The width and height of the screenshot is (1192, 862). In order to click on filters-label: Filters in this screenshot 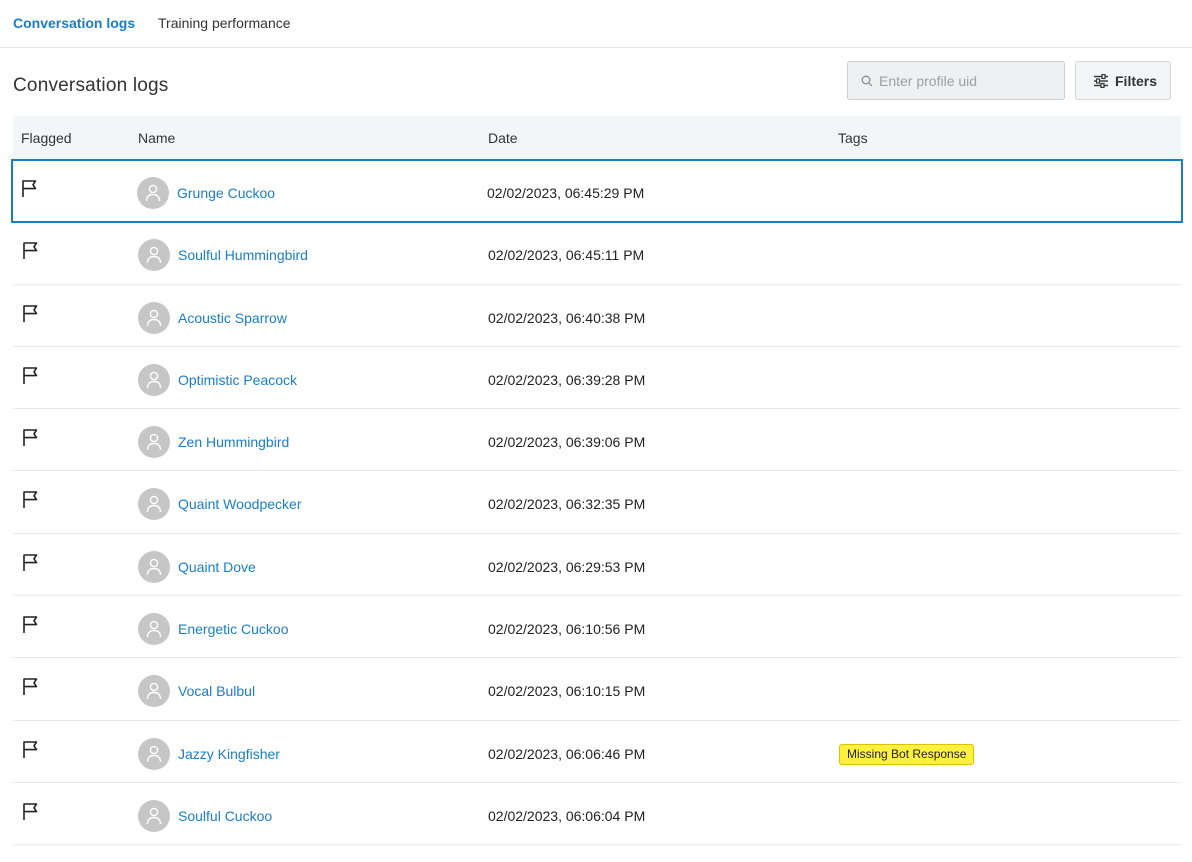, I will do `click(1136, 81)`.